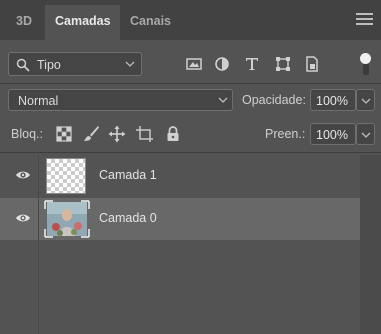  Describe the element at coordinates (150, 22) in the screenshot. I see `tab-canais: Canais` at that location.